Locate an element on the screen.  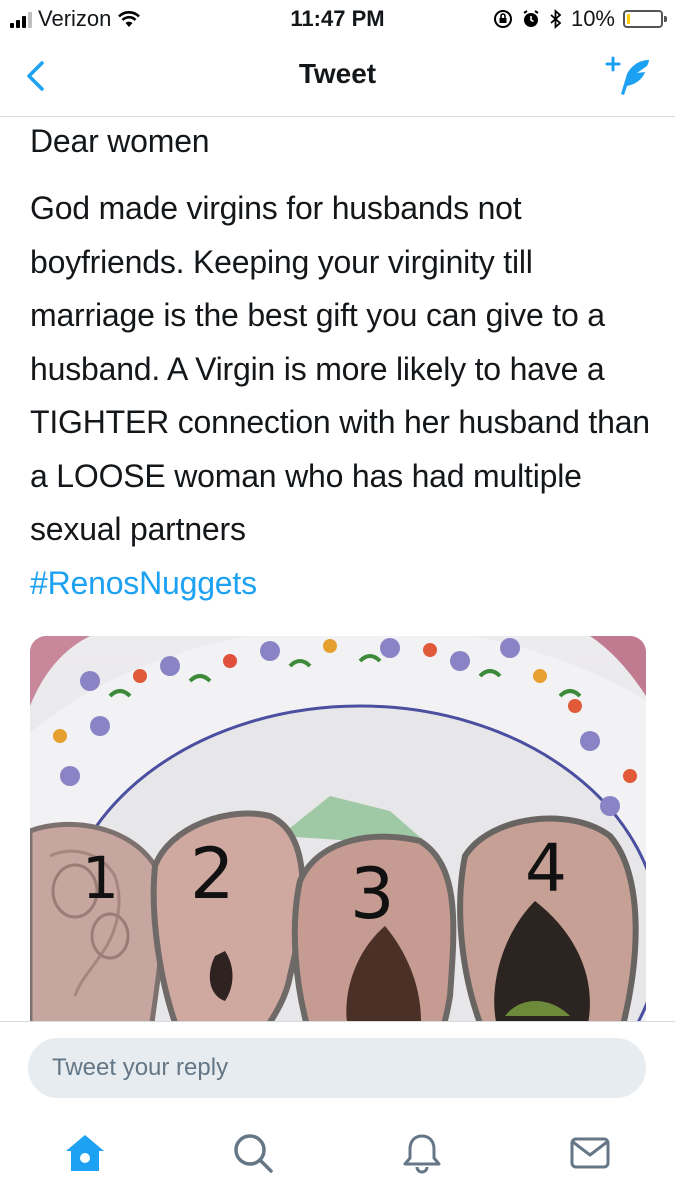
battery-percent: 10% is located at coordinates (592, 18).